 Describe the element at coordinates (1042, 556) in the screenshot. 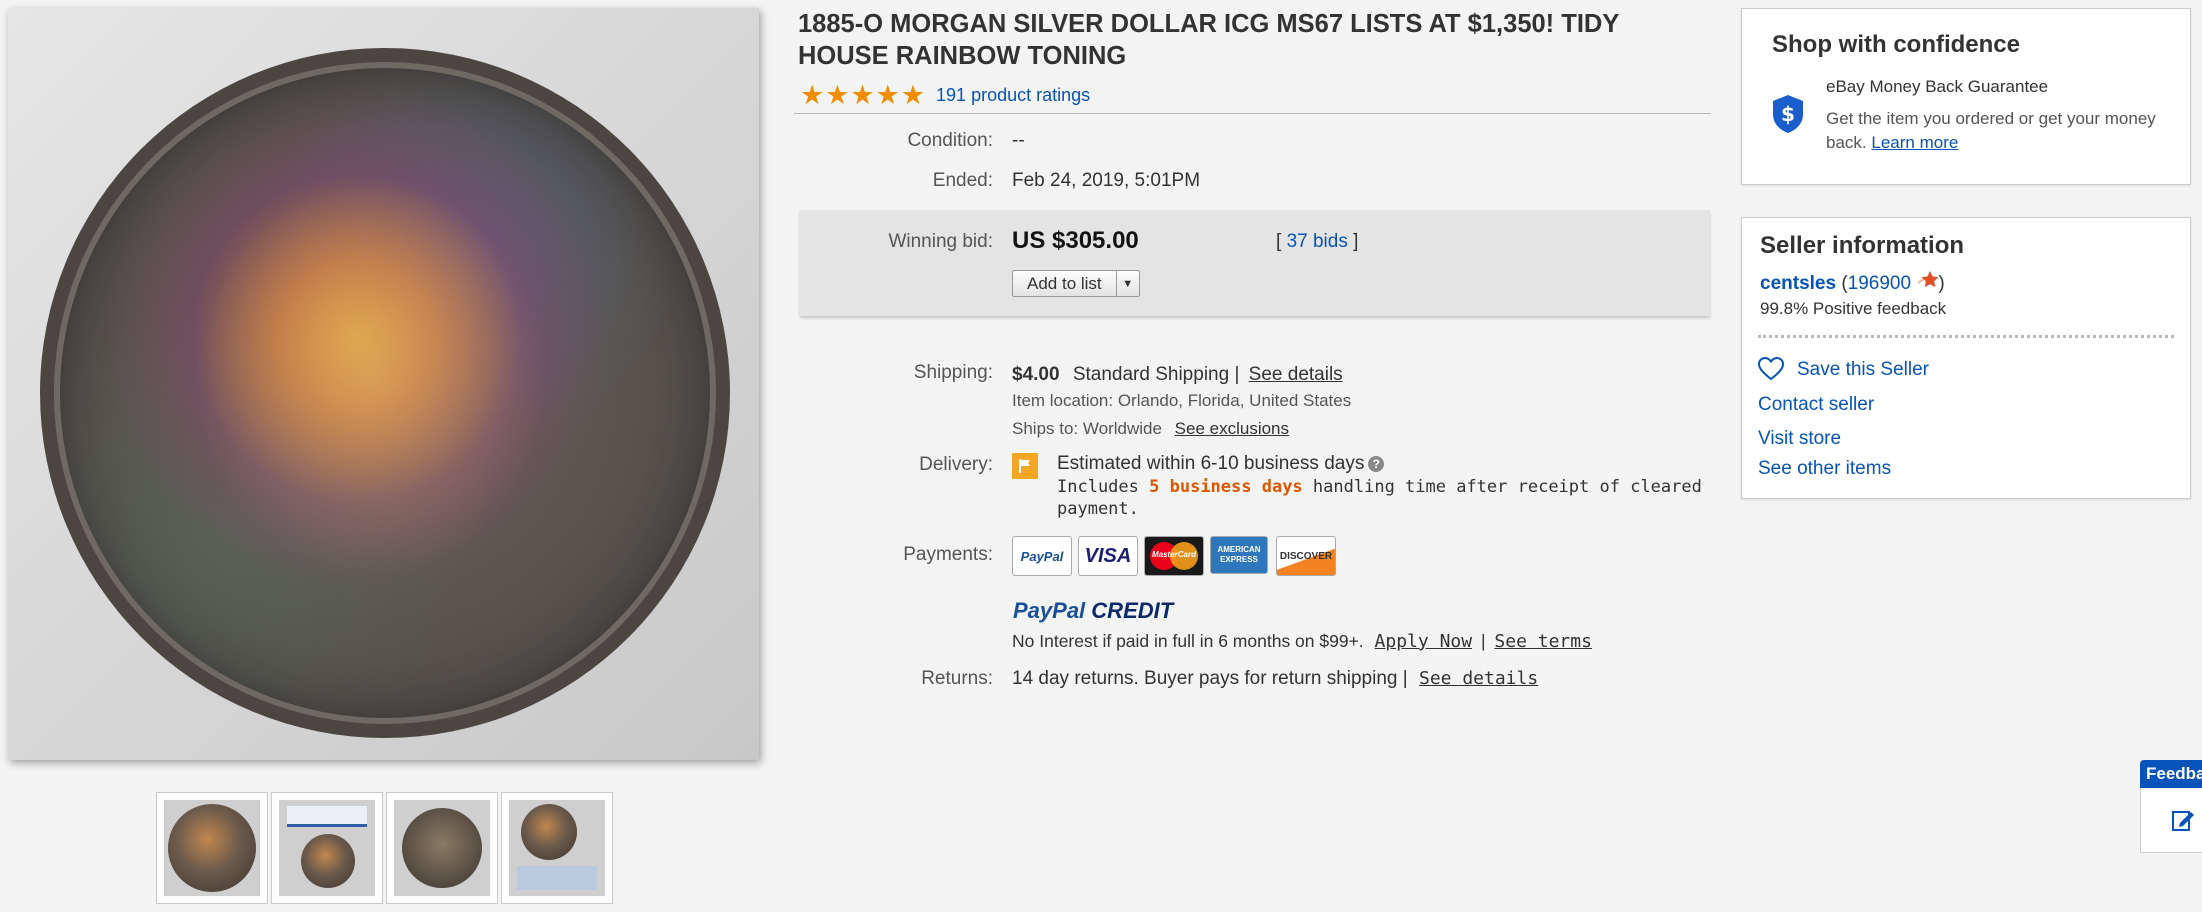

I see `paypal-logo-icon: PayPal` at that location.